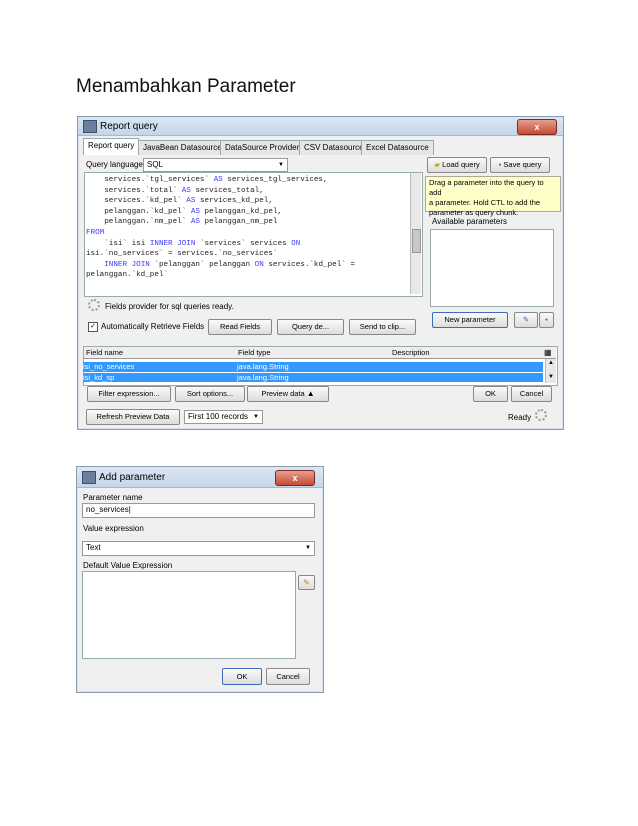 The height and width of the screenshot is (826, 638). I want to click on scroll-up-icon: ▲, so click(551, 363).